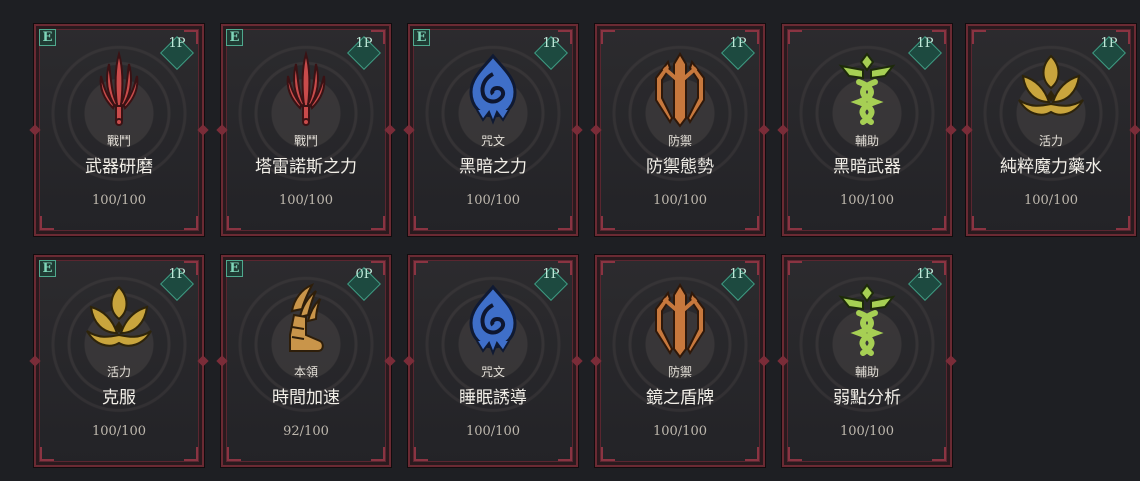 This screenshot has height=481, width=1140. I want to click on skill-card: E 1P 咒文 黑暗之力 100/100, so click(493, 130).